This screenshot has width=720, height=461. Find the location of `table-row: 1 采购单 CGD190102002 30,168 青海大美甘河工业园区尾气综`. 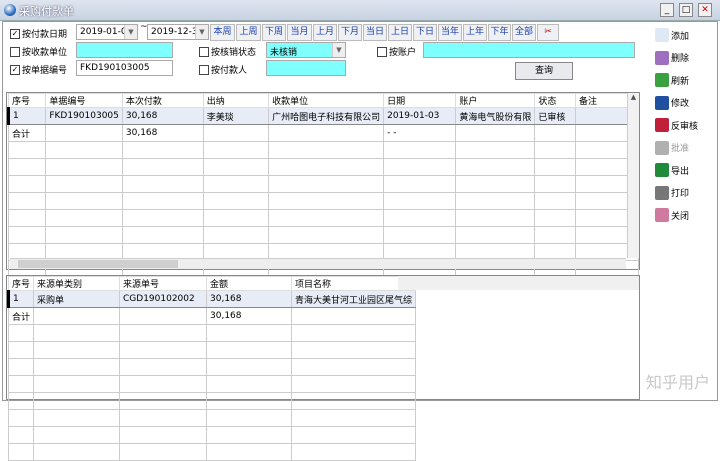

table-row: 1 采购单 CGD190102002 30,168 青海大美甘河工业园区尾气综 is located at coordinates (211, 299).